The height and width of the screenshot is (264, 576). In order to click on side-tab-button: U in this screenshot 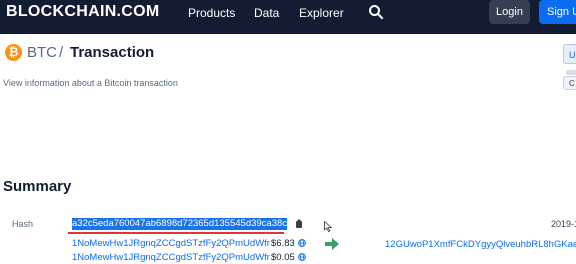, I will do `click(569, 54)`.